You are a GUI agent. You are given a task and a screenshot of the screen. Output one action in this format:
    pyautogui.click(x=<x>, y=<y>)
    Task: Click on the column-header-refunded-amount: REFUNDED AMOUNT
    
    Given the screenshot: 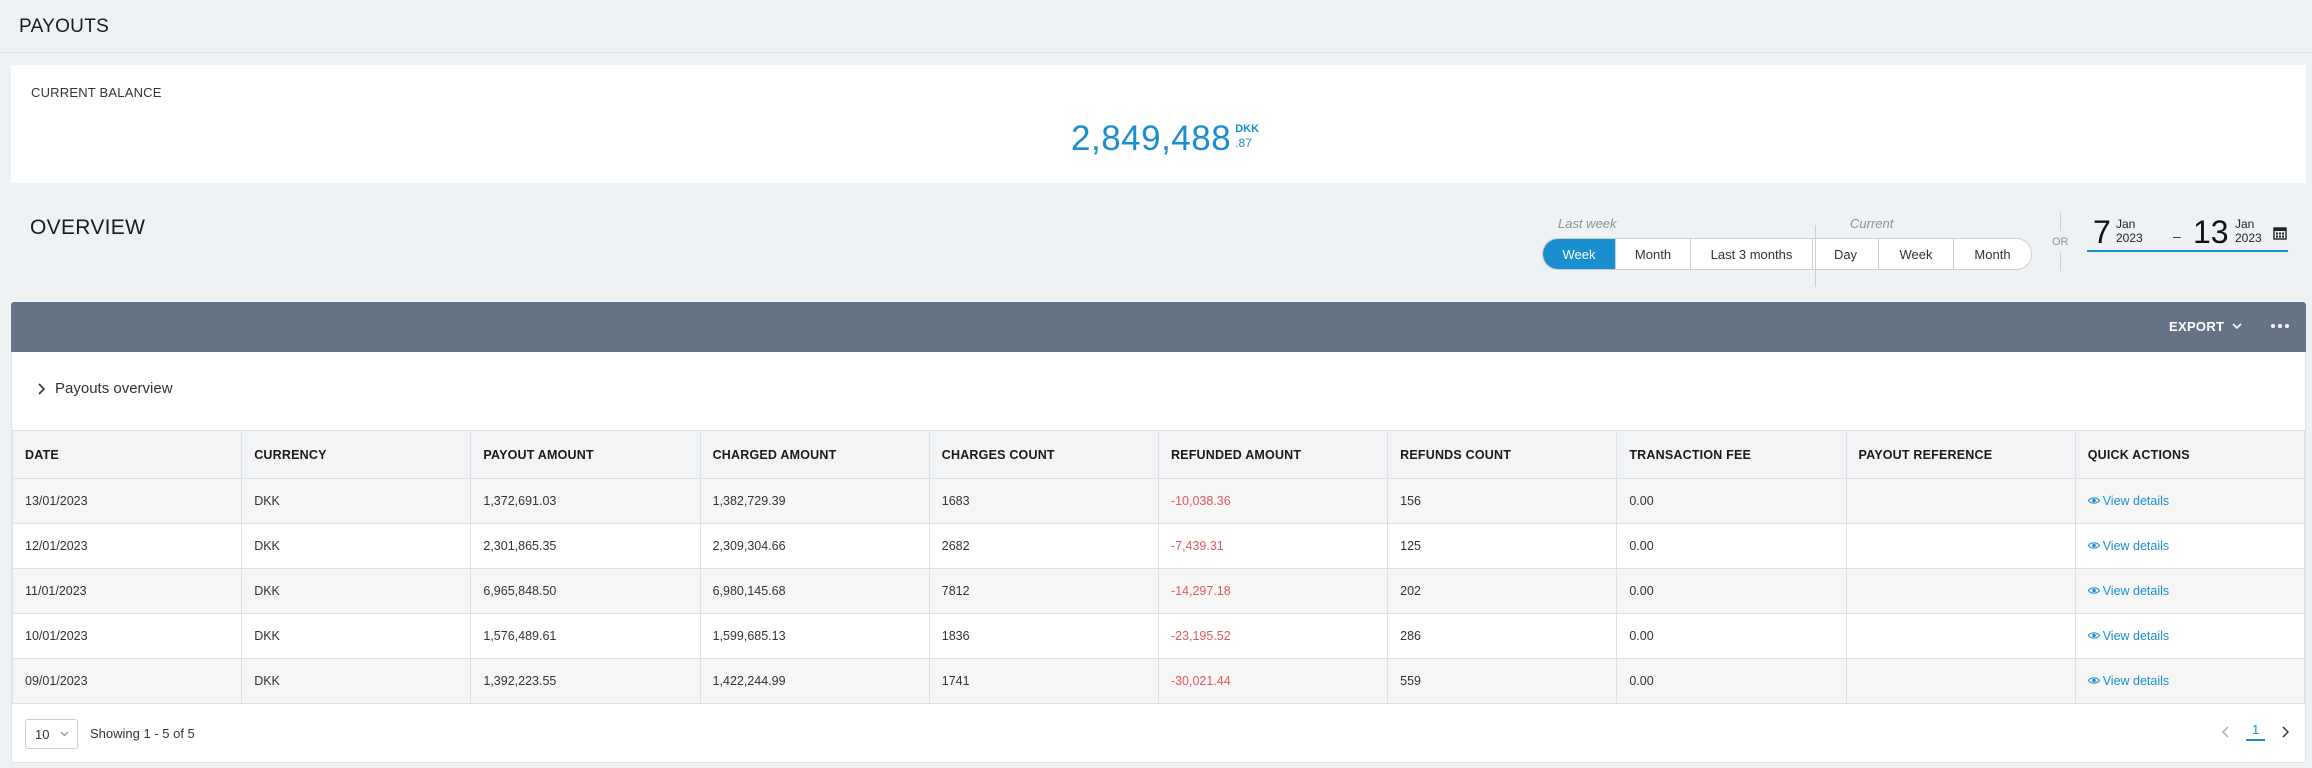 What is the action you would take?
    pyautogui.click(x=1273, y=454)
    